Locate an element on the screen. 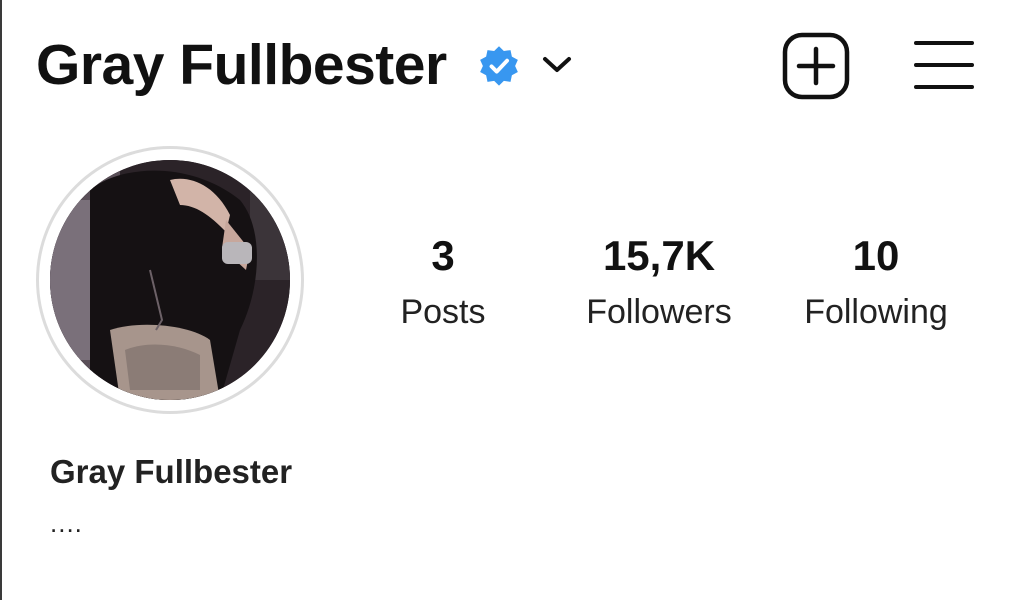 The width and height of the screenshot is (1017, 600). avatar-photo is located at coordinates (170, 280).